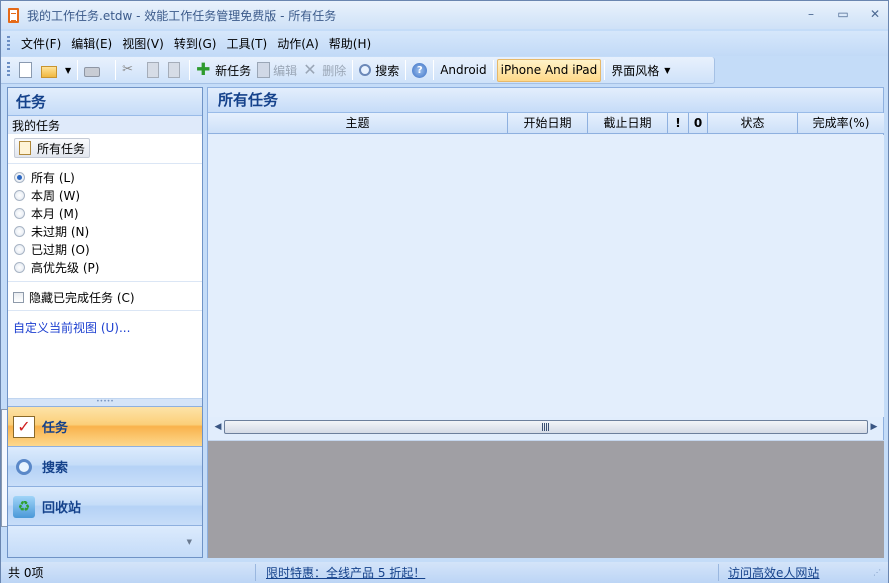 The height and width of the screenshot is (583, 889). I want to click on hide-completed-checkbox: 隐藏已完成任务 (C), so click(105, 297).